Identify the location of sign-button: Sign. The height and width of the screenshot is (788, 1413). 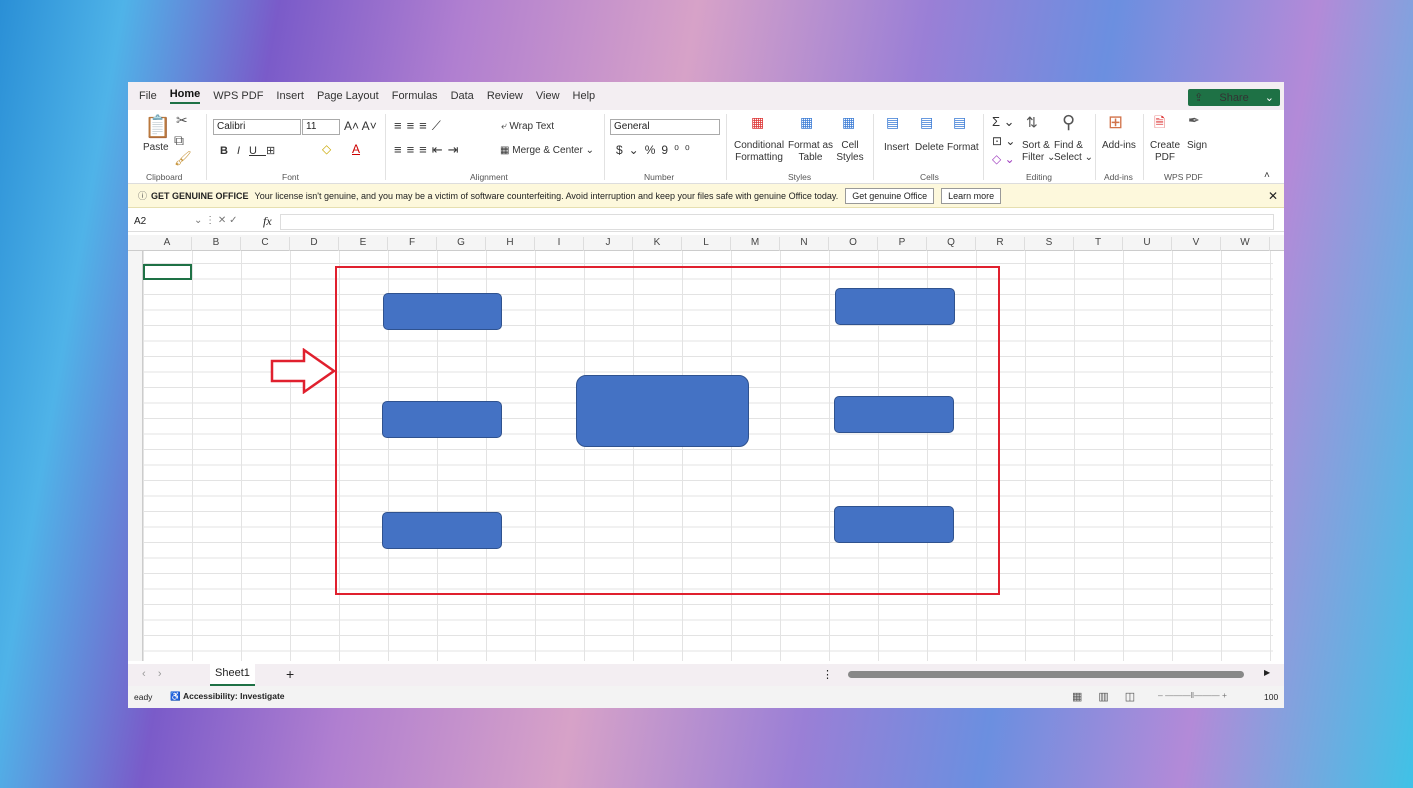
(1197, 145).